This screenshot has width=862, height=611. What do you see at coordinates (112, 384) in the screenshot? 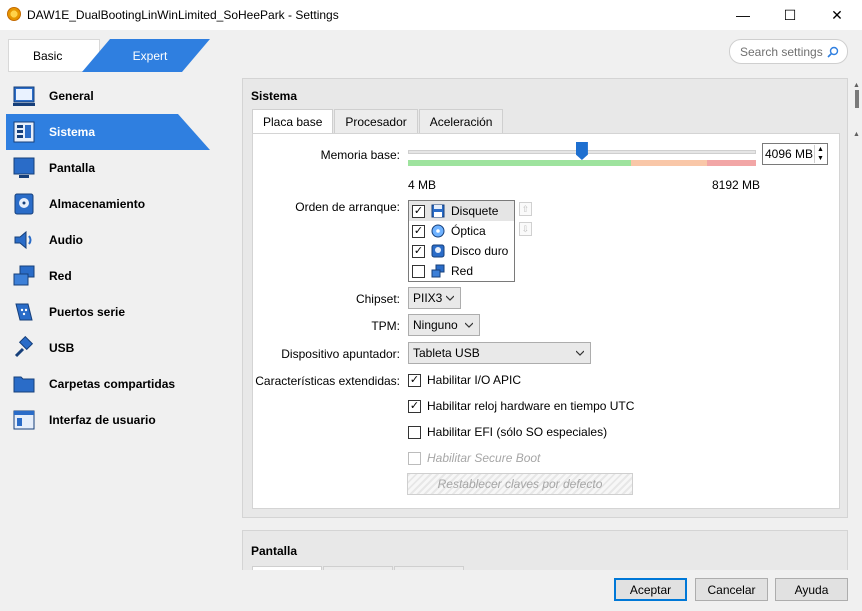
I see `sidebar-item-label: Carpetas compartidas` at bounding box center [112, 384].